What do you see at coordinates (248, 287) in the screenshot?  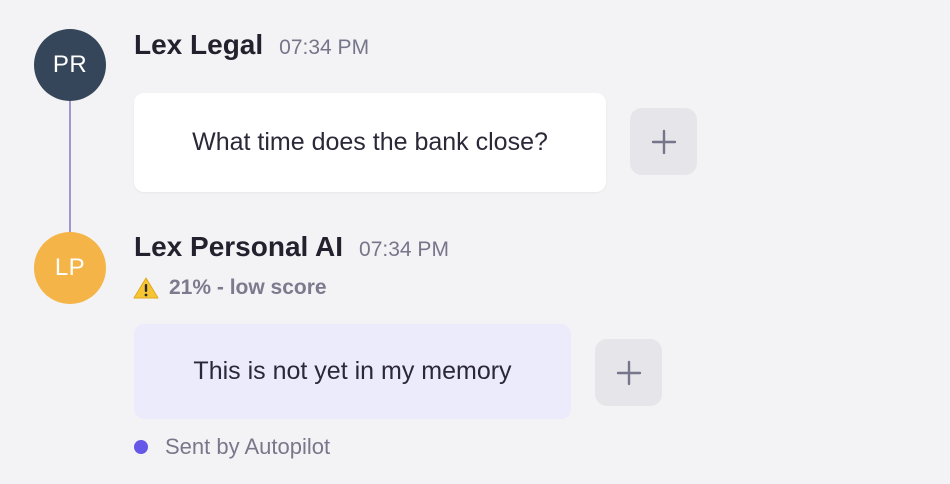 I see `score-text: 21% - low score` at bounding box center [248, 287].